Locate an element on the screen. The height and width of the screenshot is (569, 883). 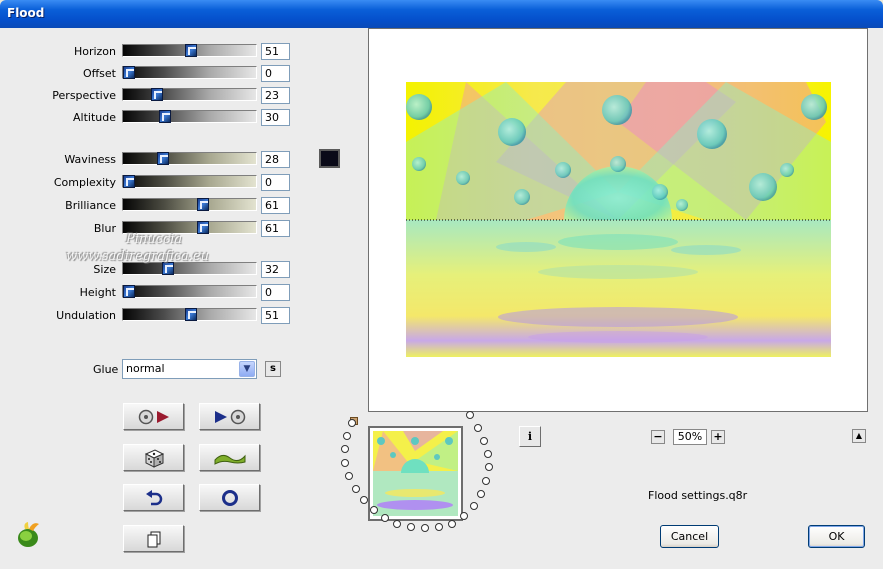
reset-icon is located at coordinates (230, 498).